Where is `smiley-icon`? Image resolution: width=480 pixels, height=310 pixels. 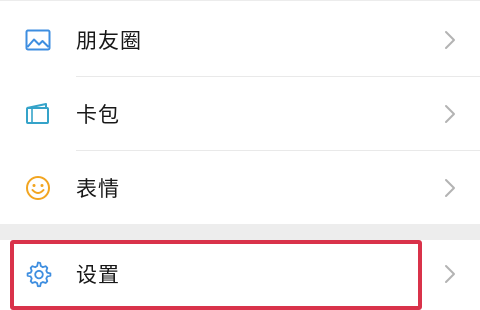
smiley-icon is located at coordinates (38, 188).